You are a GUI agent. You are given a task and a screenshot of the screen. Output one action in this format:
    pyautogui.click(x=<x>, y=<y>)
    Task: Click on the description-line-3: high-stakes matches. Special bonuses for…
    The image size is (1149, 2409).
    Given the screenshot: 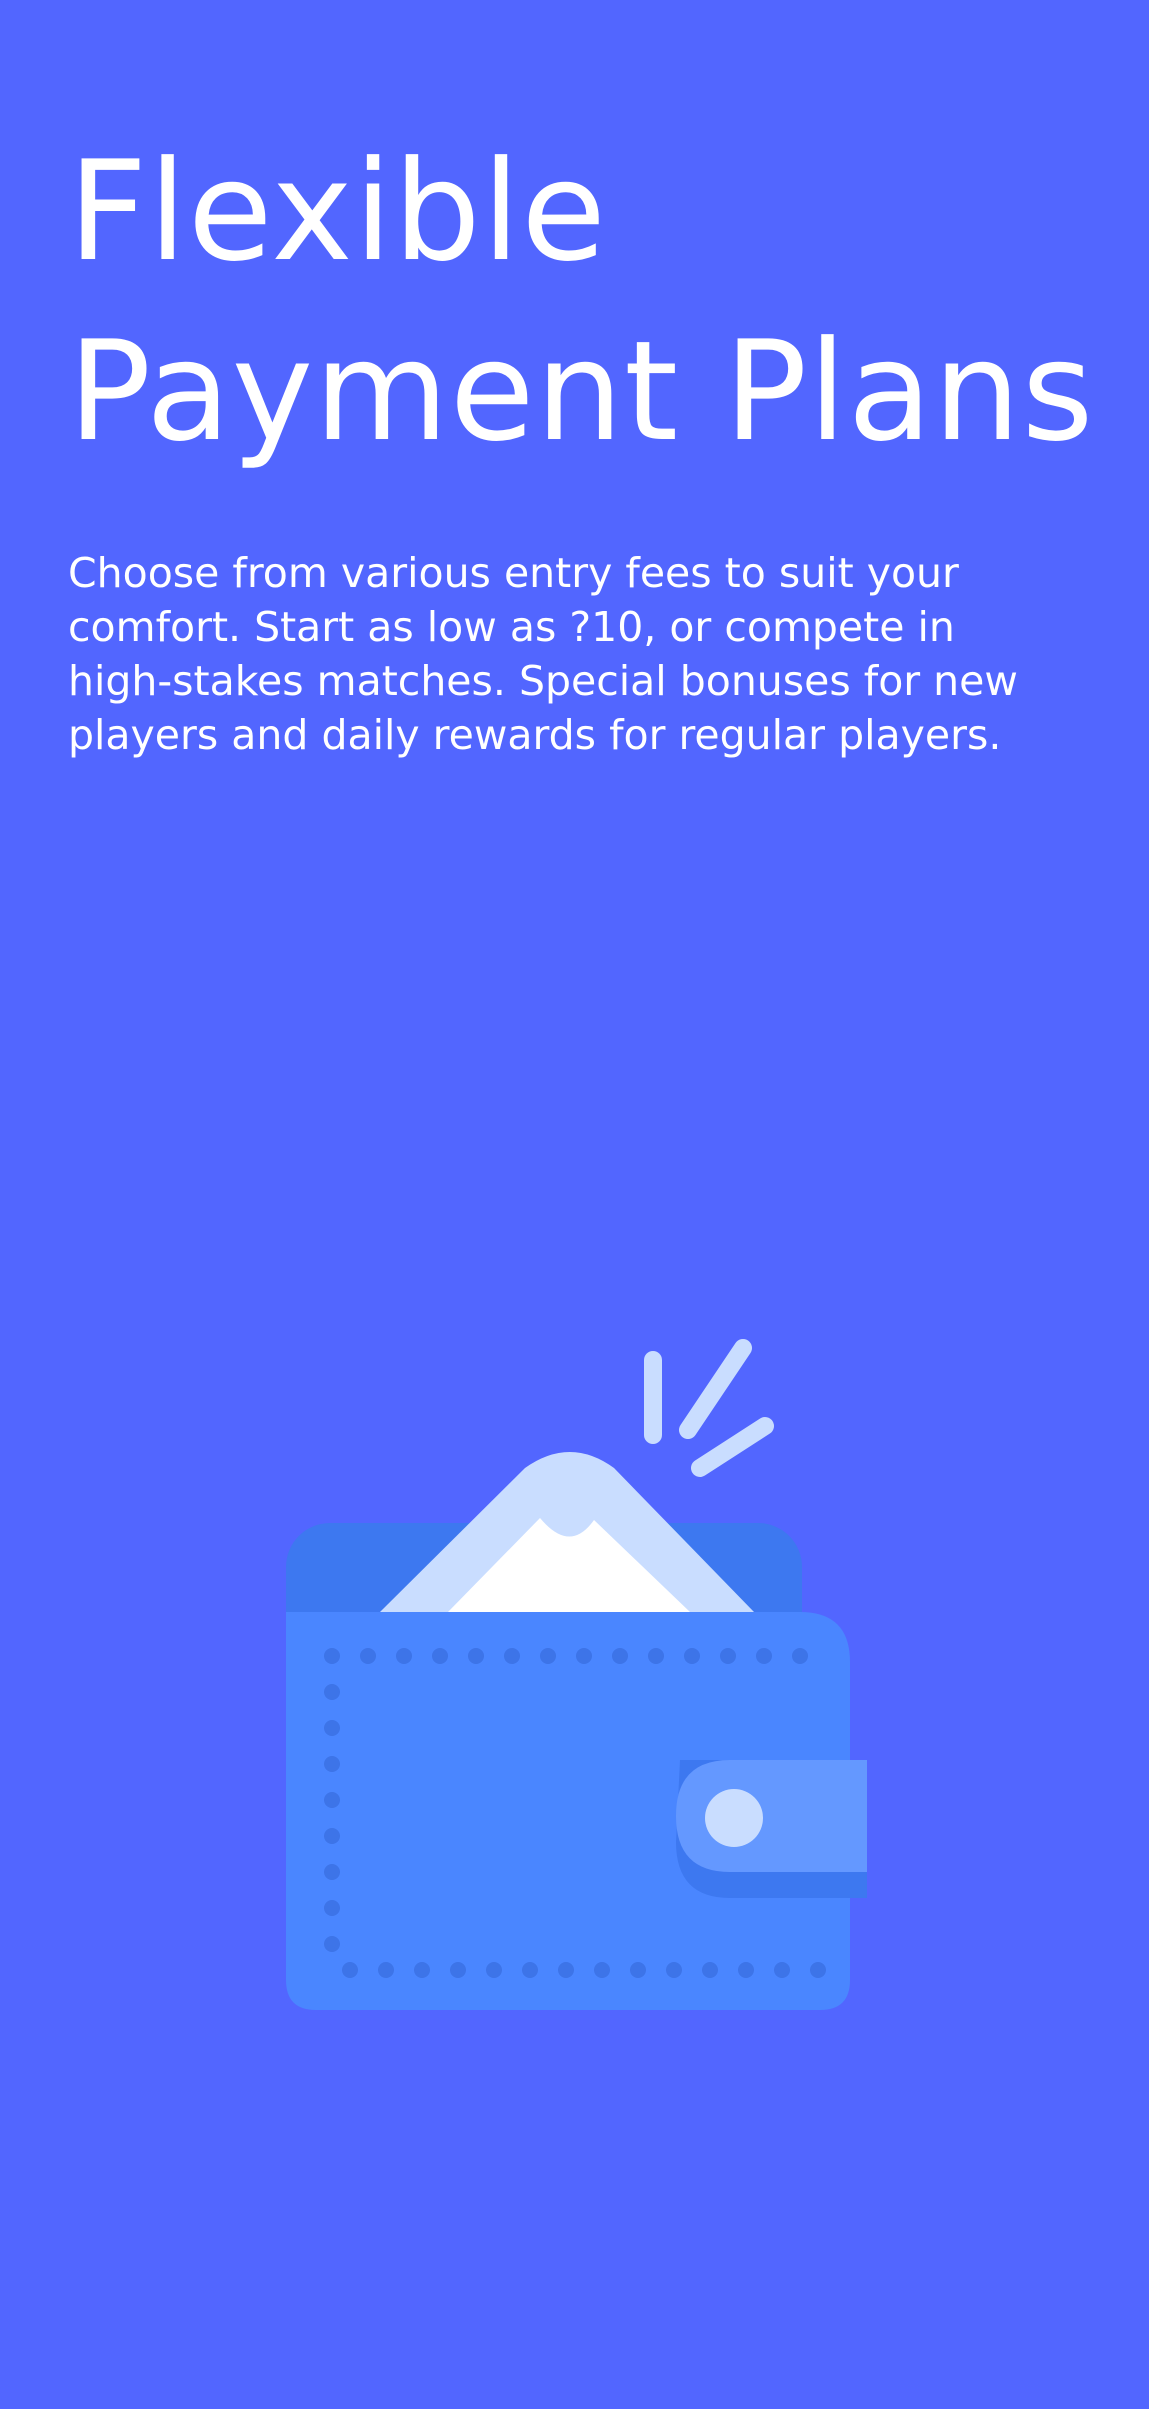 What is the action you would take?
    pyautogui.click(x=543, y=681)
    